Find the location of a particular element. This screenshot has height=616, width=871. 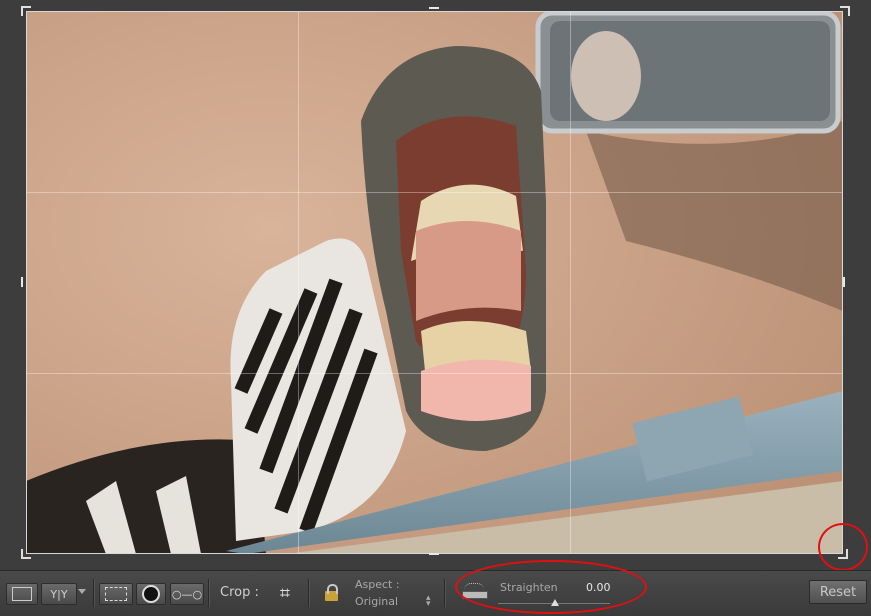

chevron-updown-icon: ▴ ▾ is located at coordinates (428, 601).